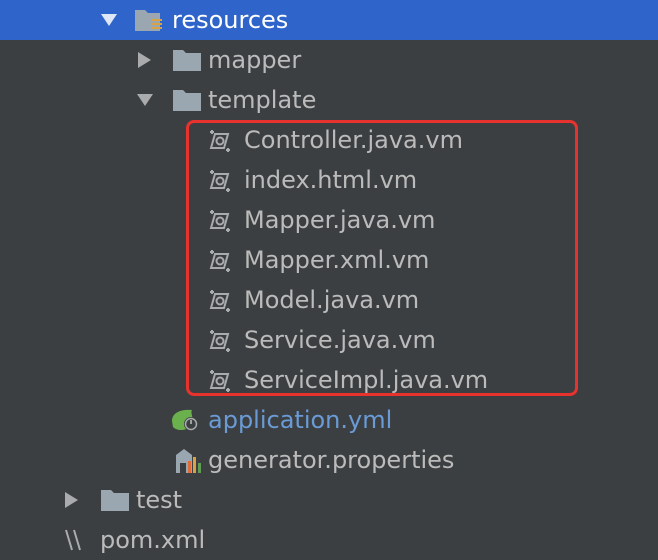 Image resolution: width=658 pixels, height=560 pixels. I want to click on tree-node-mapper: mapper, so click(329, 60).